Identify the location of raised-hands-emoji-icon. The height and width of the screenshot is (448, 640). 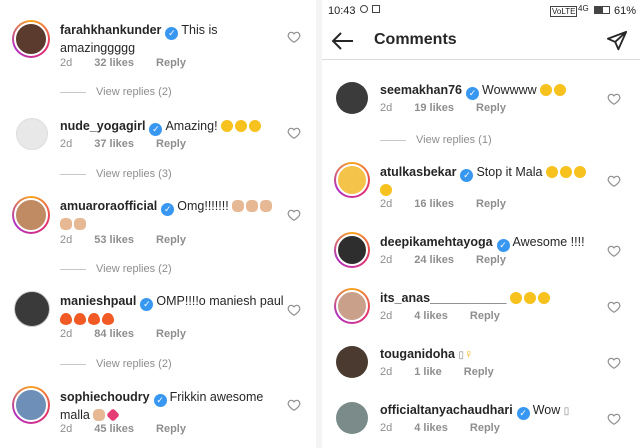
(99, 415).